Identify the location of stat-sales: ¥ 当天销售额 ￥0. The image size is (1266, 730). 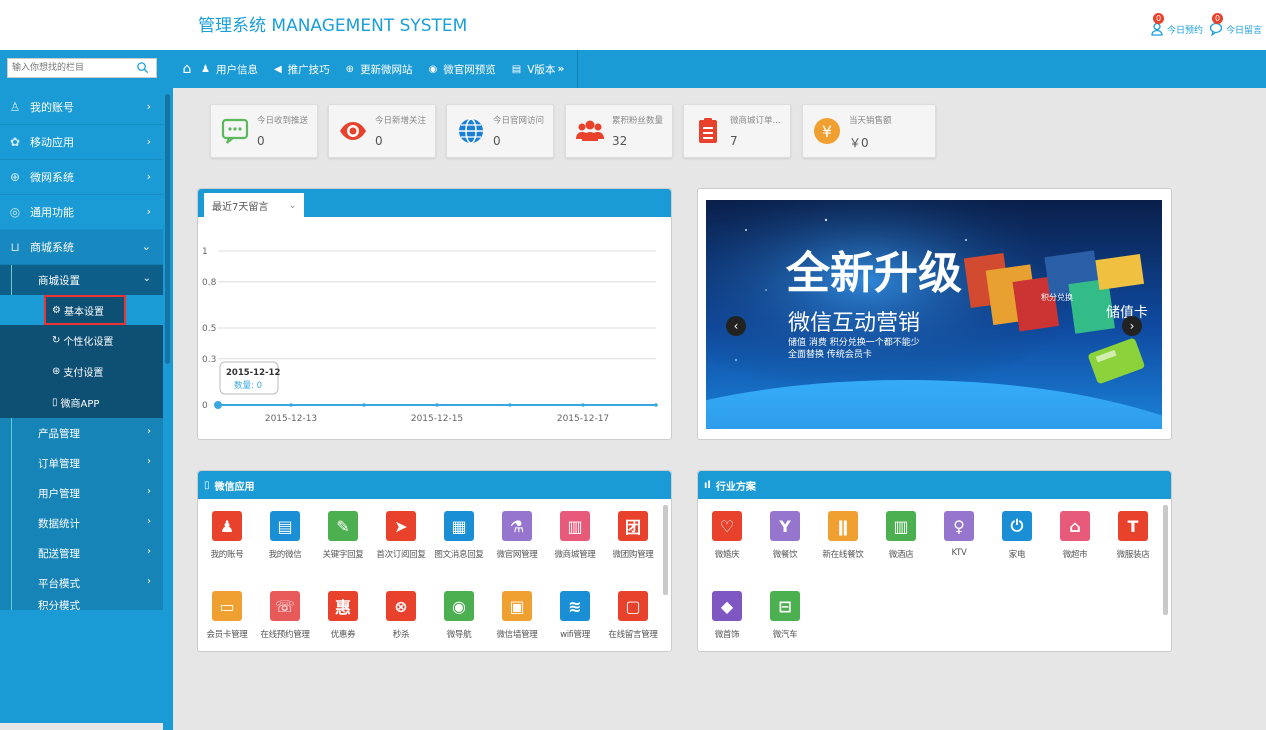
(869, 131).